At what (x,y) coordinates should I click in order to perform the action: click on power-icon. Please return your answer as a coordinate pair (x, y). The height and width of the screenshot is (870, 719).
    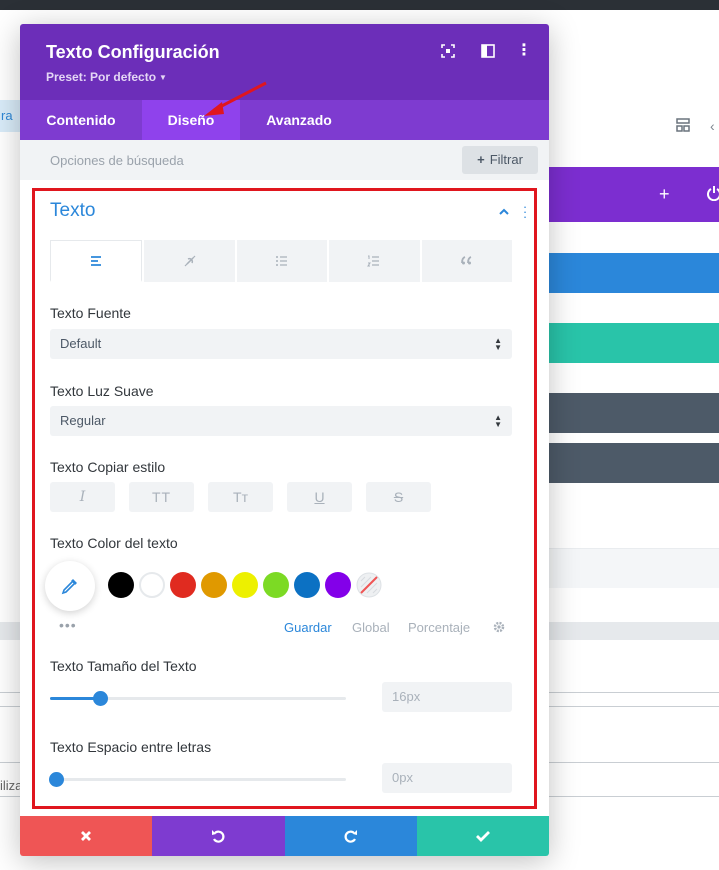
    Looking at the image, I should click on (712, 193).